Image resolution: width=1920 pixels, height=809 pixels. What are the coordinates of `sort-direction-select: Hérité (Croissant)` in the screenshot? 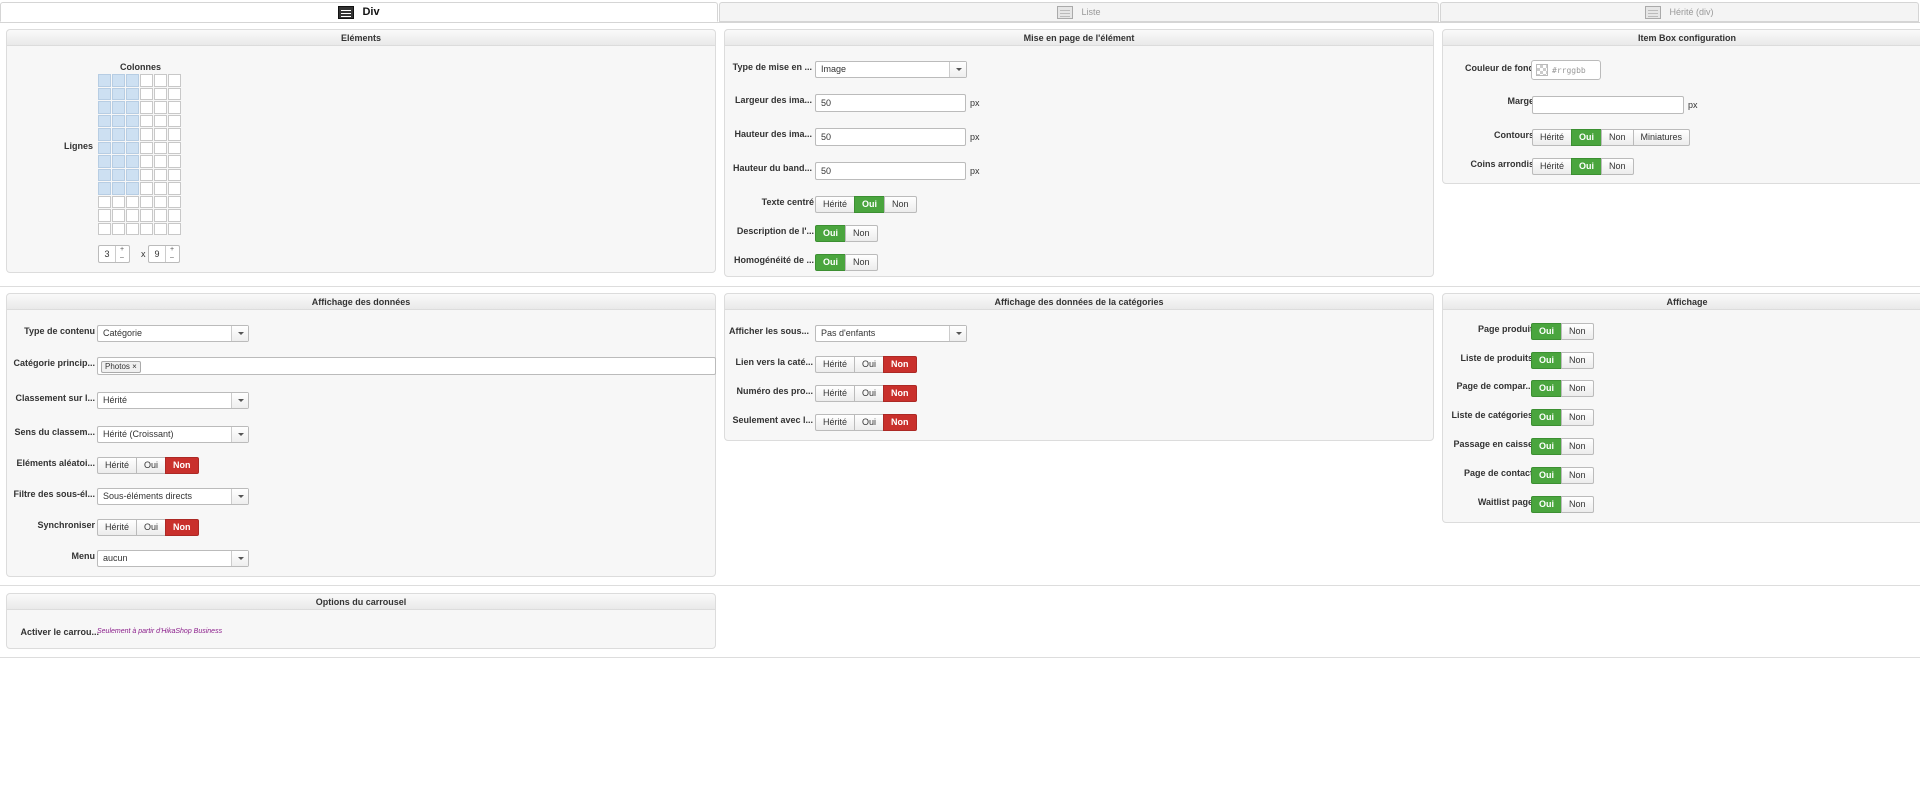 It's located at (173, 434).